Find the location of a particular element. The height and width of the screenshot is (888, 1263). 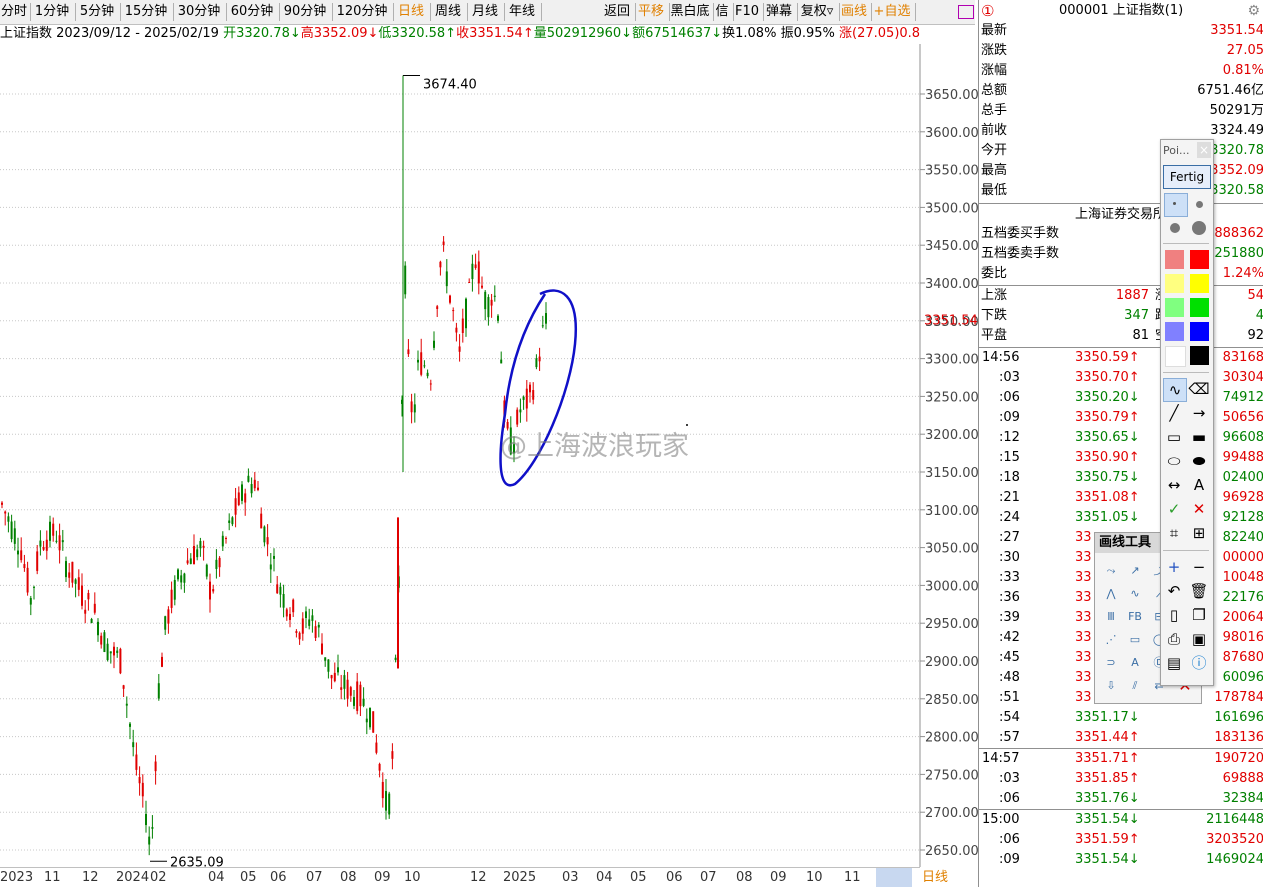

toolbar-action-4: F10 is located at coordinates (748, 12).